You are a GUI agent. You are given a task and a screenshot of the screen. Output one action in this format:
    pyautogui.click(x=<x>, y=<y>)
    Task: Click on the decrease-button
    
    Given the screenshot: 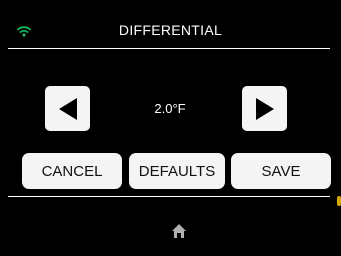 What is the action you would take?
    pyautogui.click(x=67, y=108)
    